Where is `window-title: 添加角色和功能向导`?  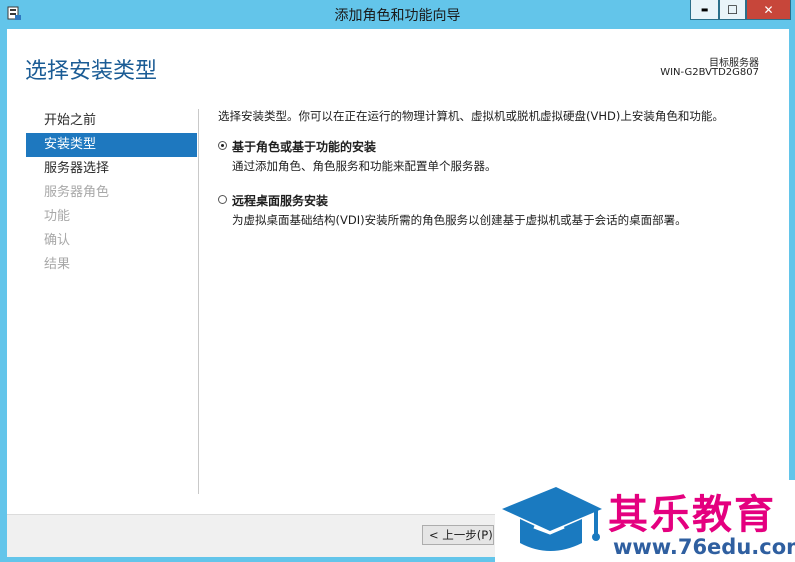
window-title: 添加角色和功能向导 is located at coordinates (397, 16).